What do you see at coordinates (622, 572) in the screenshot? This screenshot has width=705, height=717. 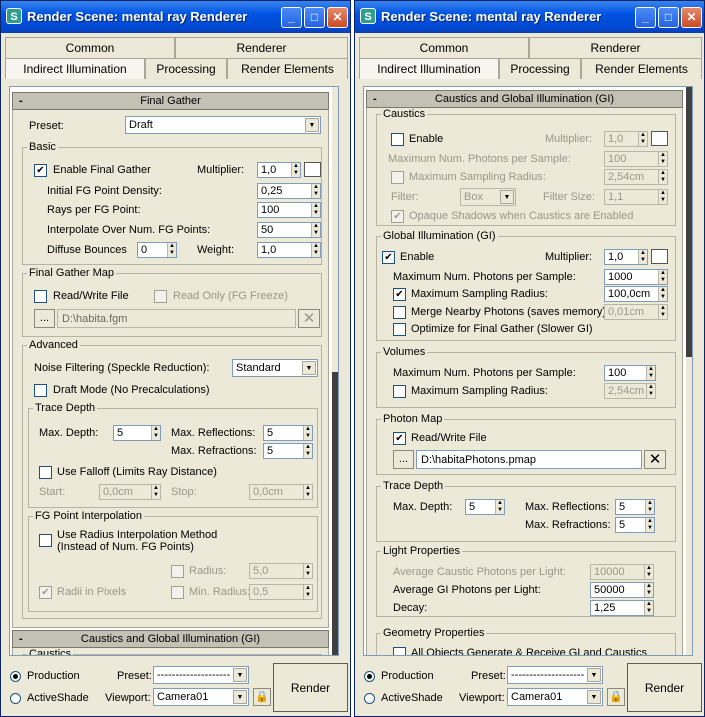 I see `caustic-photons-spinner: 10000 ▲ ▼` at bounding box center [622, 572].